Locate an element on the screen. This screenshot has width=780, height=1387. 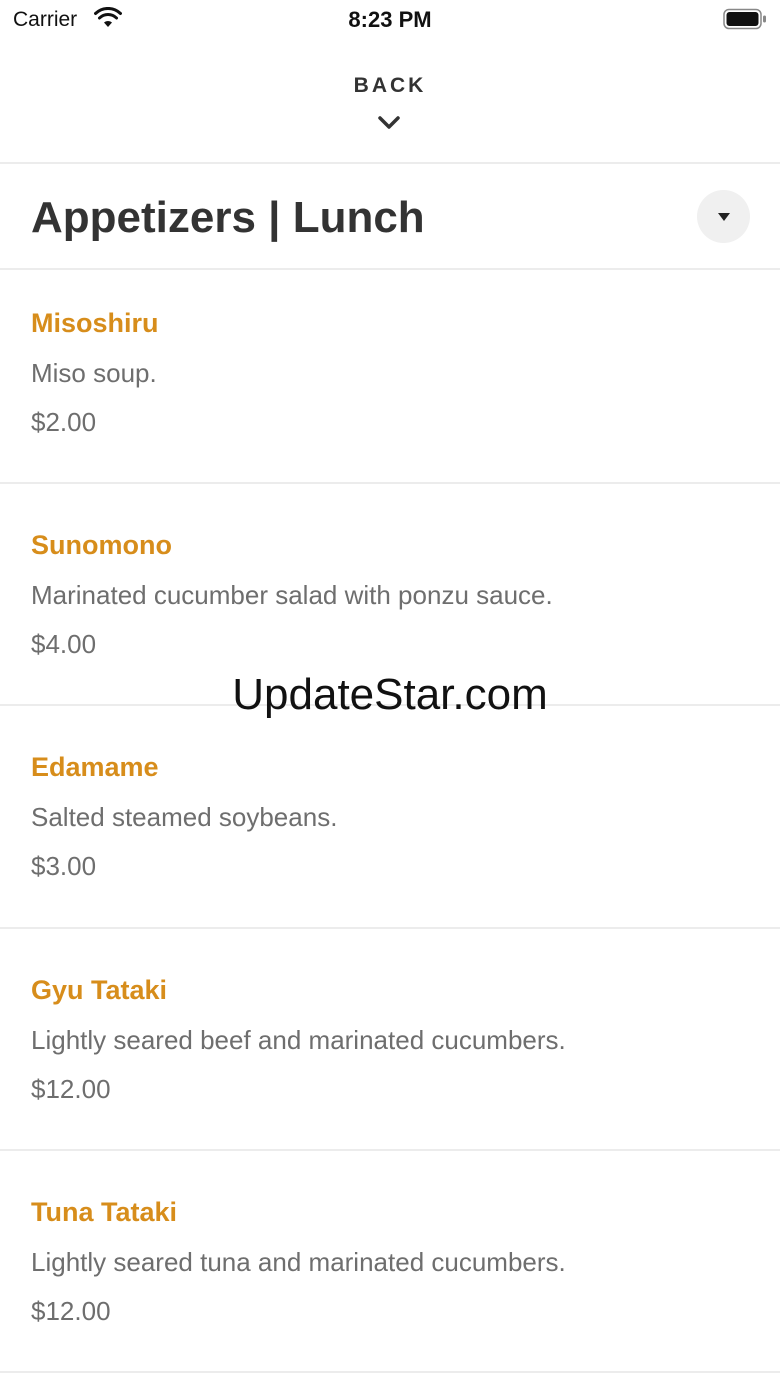
status-bar: Carrier 8:23 PM is located at coordinates (390, 20).